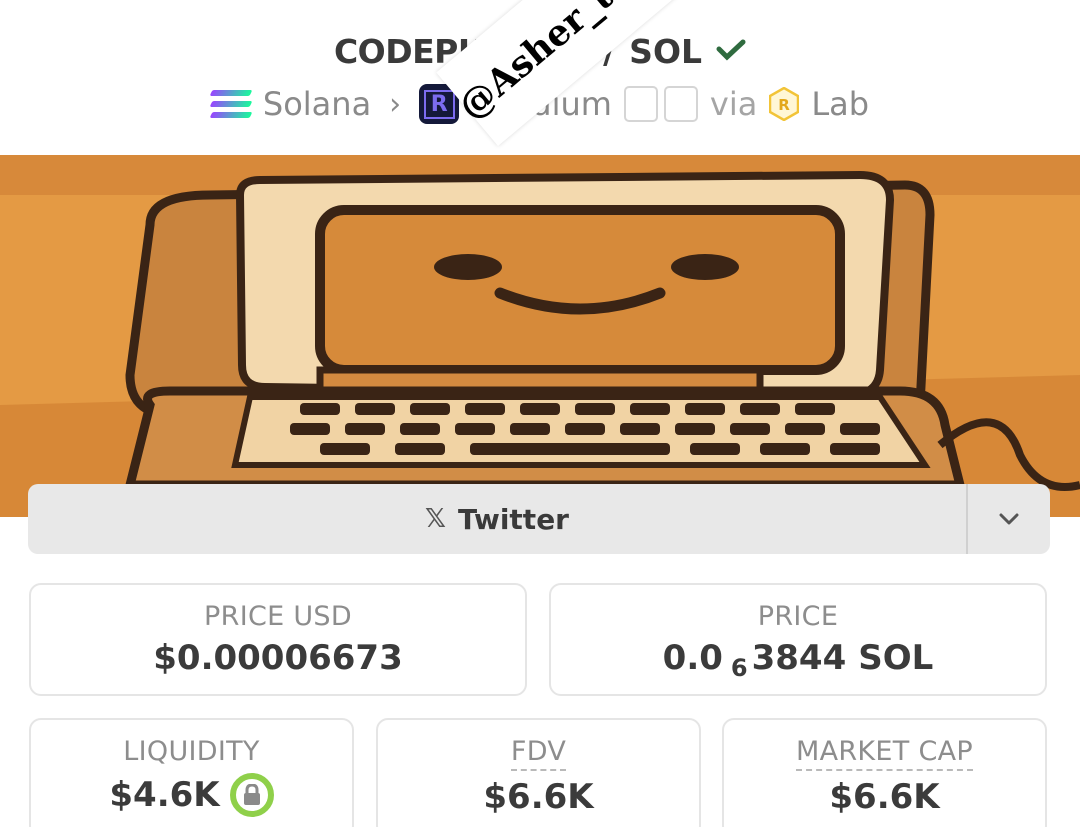 The image size is (1080, 827). Describe the element at coordinates (640, 104) in the screenshot. I see `external-link-icon` at that location.